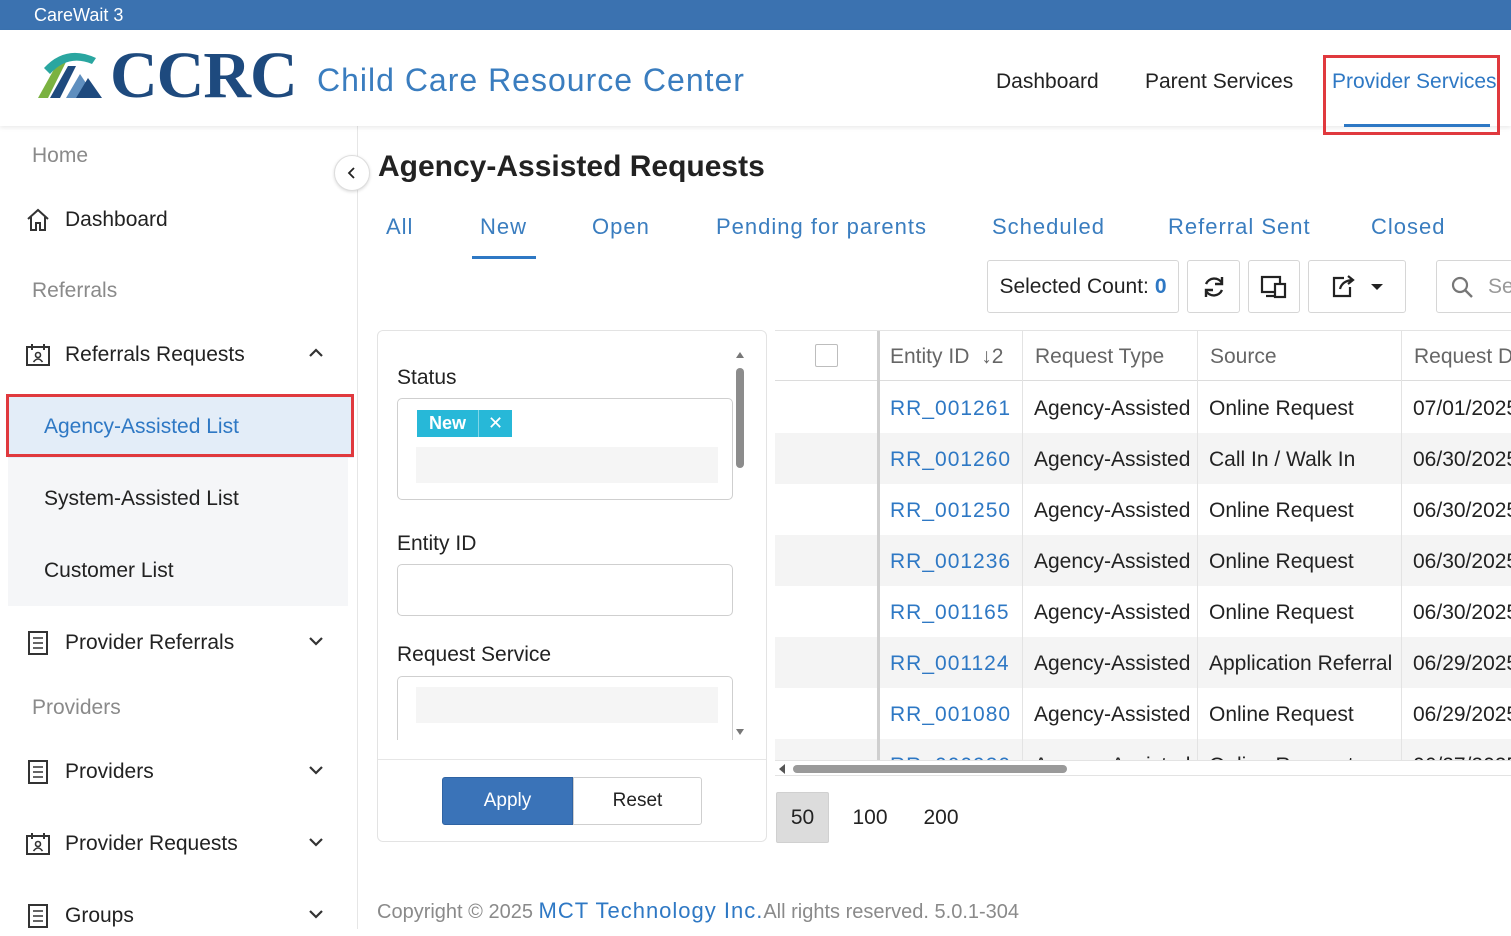  Describe the element at coordinates (826, 355) in the screenshot. I see `select-all-checkbox` at that location.